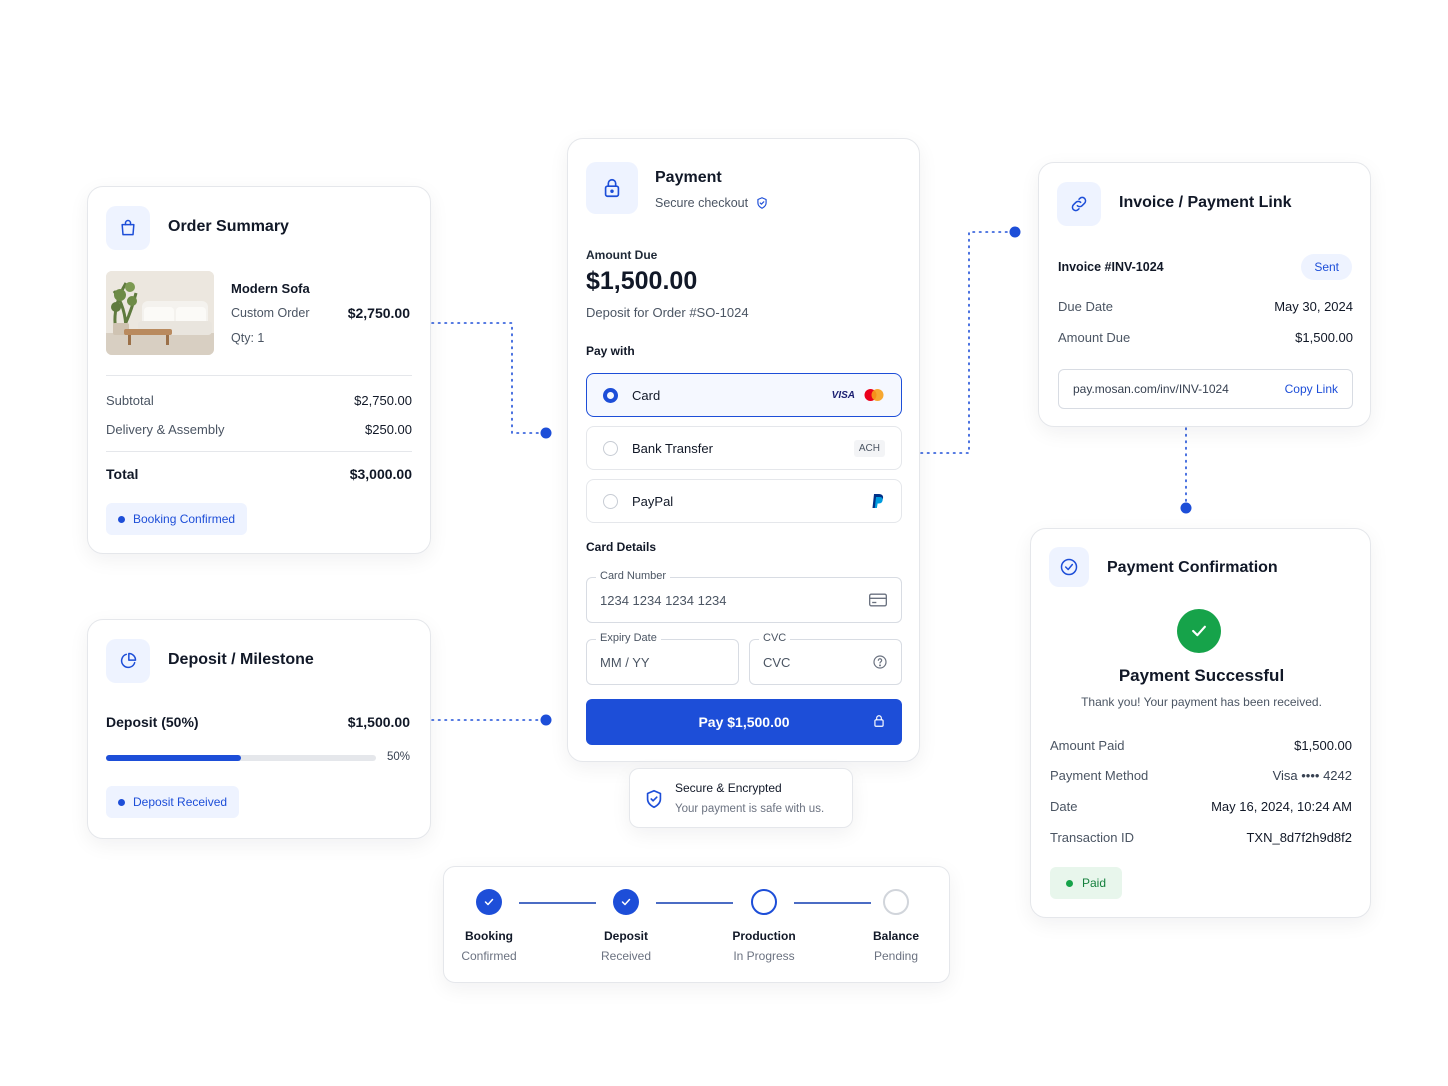  I want to click on link-icon, so click(1079, 204).